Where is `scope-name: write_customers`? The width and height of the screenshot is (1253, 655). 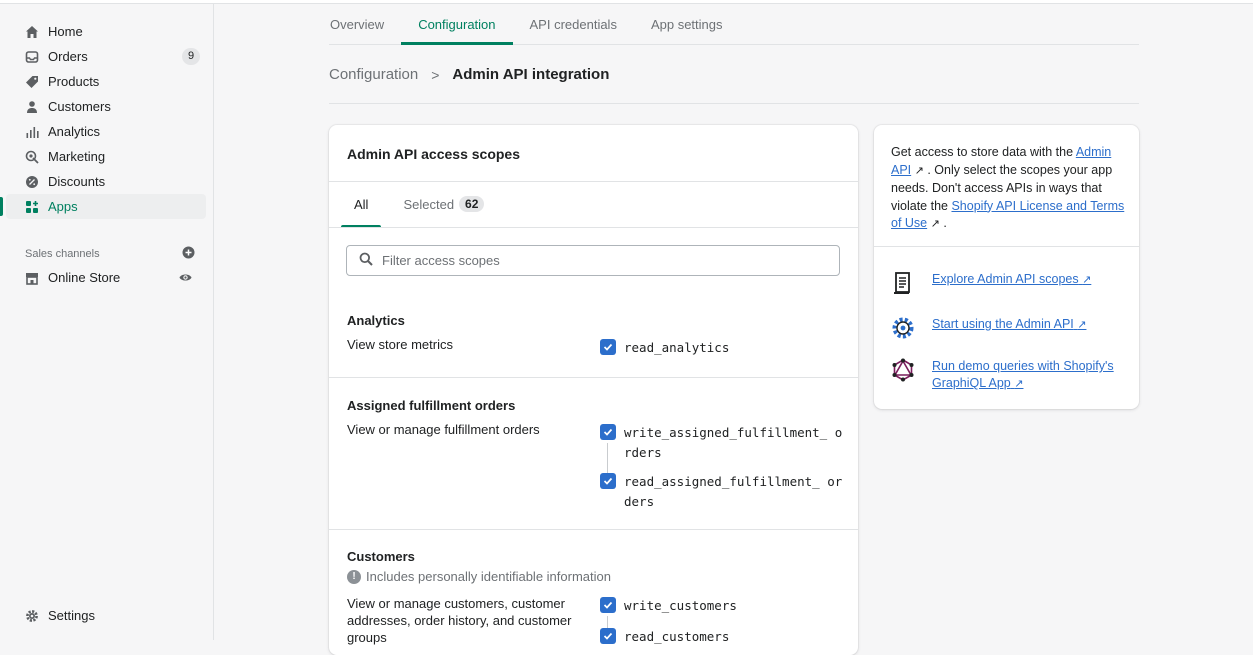 scope-name: write_customers is located at coordinates (680, 605).